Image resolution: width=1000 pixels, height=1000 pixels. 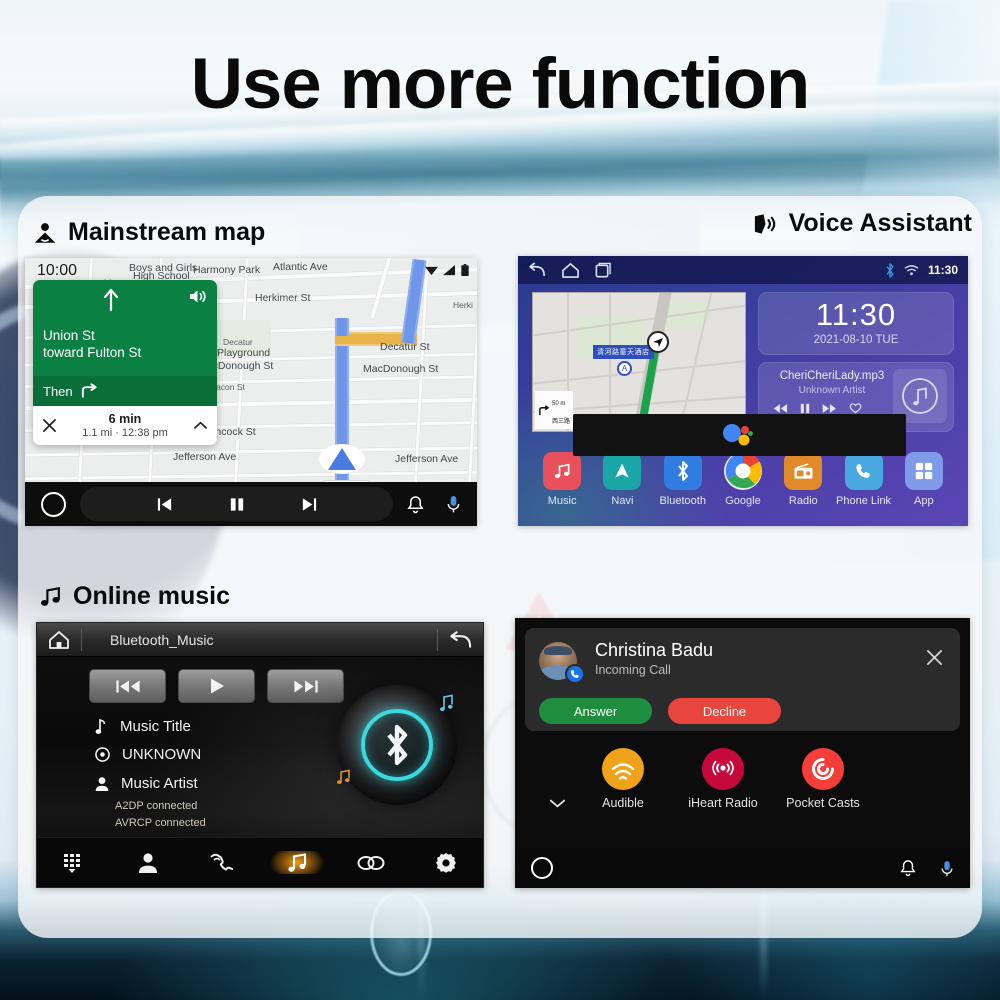 I want to click on music-icon, so click(x=297, y=862).